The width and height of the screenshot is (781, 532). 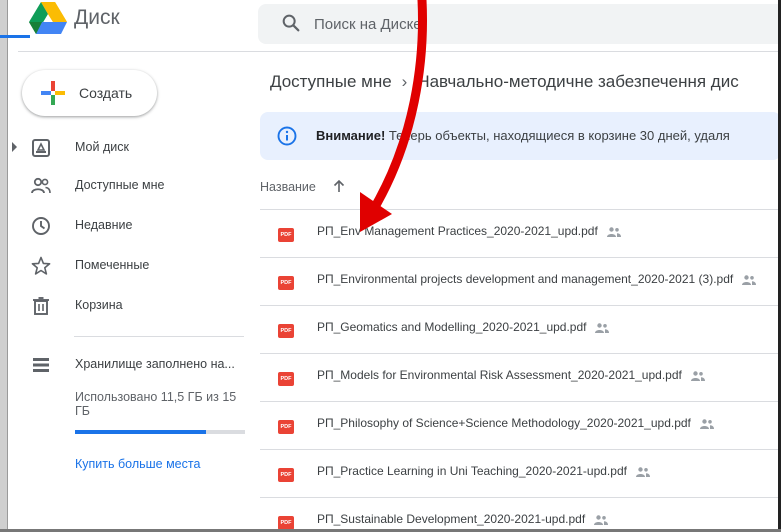 What do you see at coordinates (97, 18) in the screenshot?
I see `app-title: Диск` at bounding box center [97, 18].